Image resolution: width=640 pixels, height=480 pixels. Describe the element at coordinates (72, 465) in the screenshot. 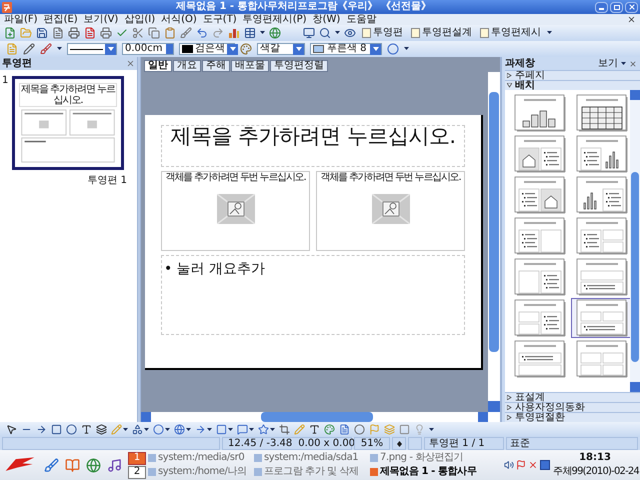

I see `books-icon` at that location.